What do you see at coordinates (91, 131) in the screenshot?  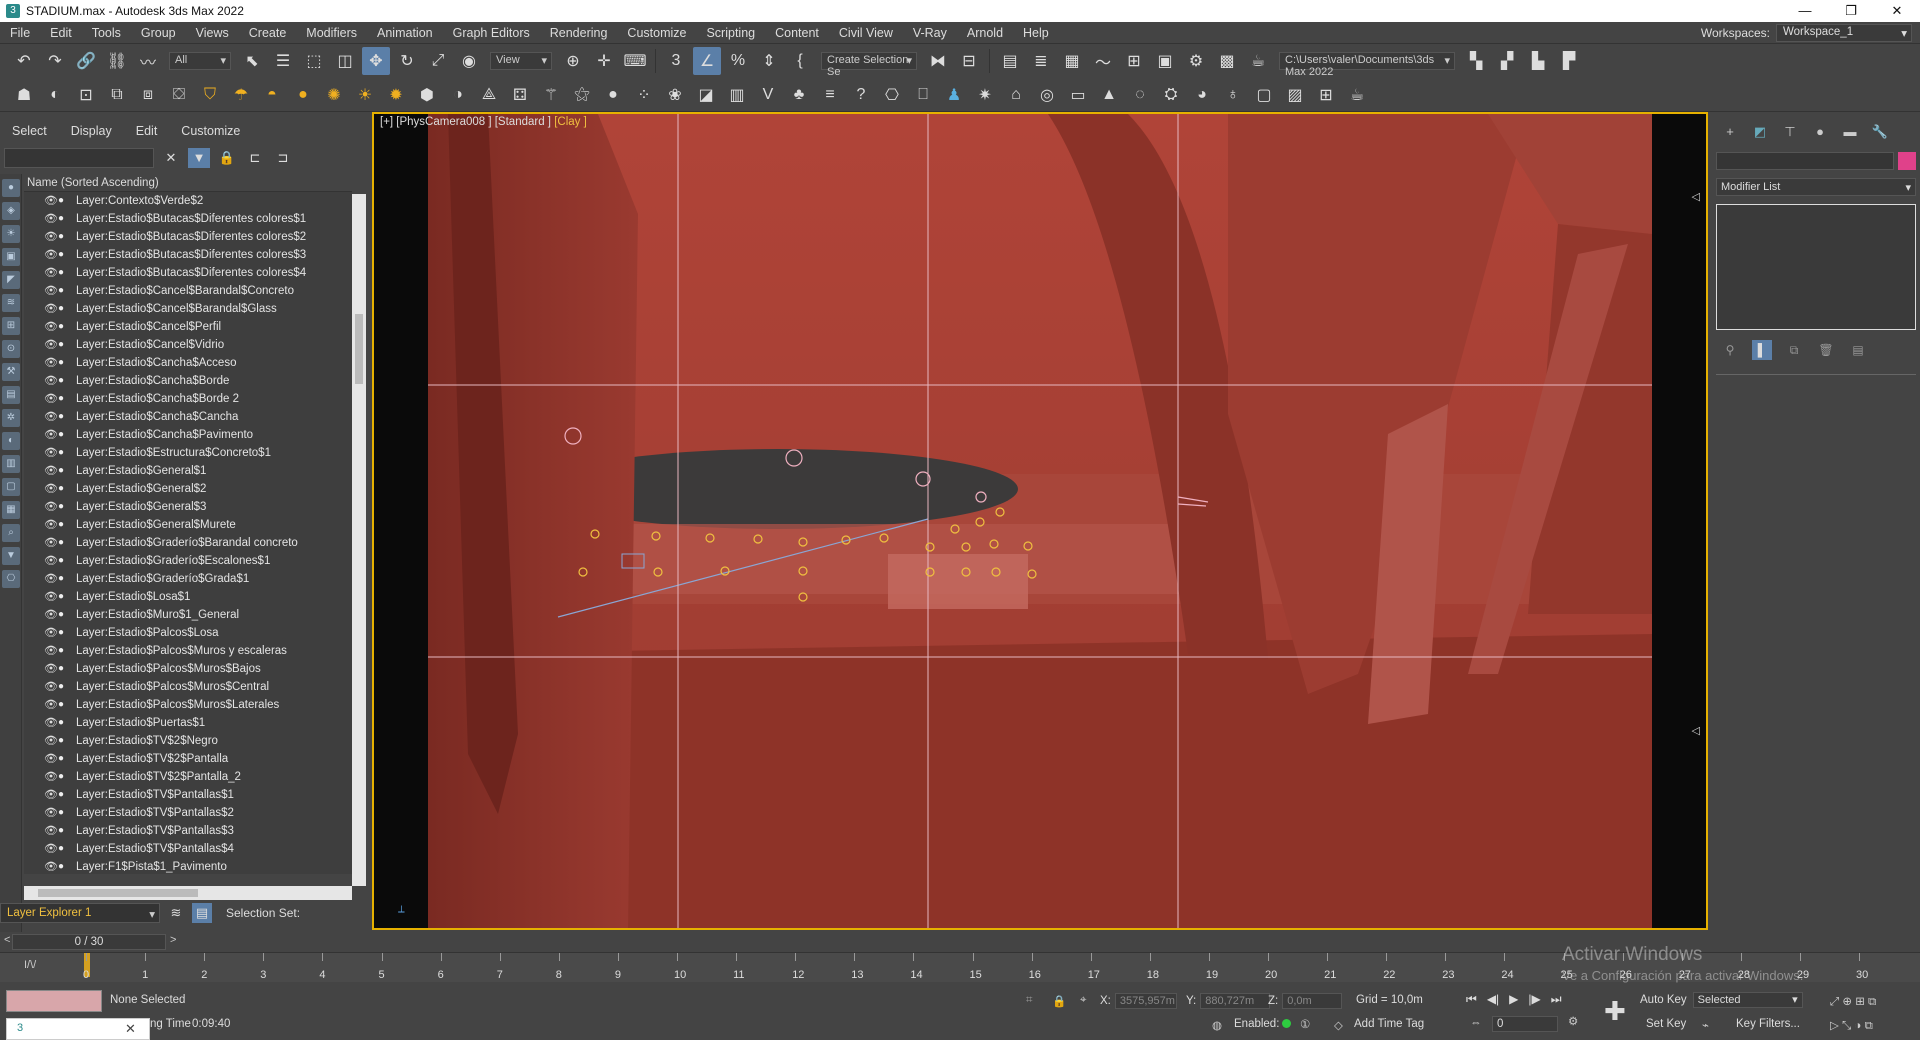 I see `se-menu-display: Display` at bounding box center [91, 131].